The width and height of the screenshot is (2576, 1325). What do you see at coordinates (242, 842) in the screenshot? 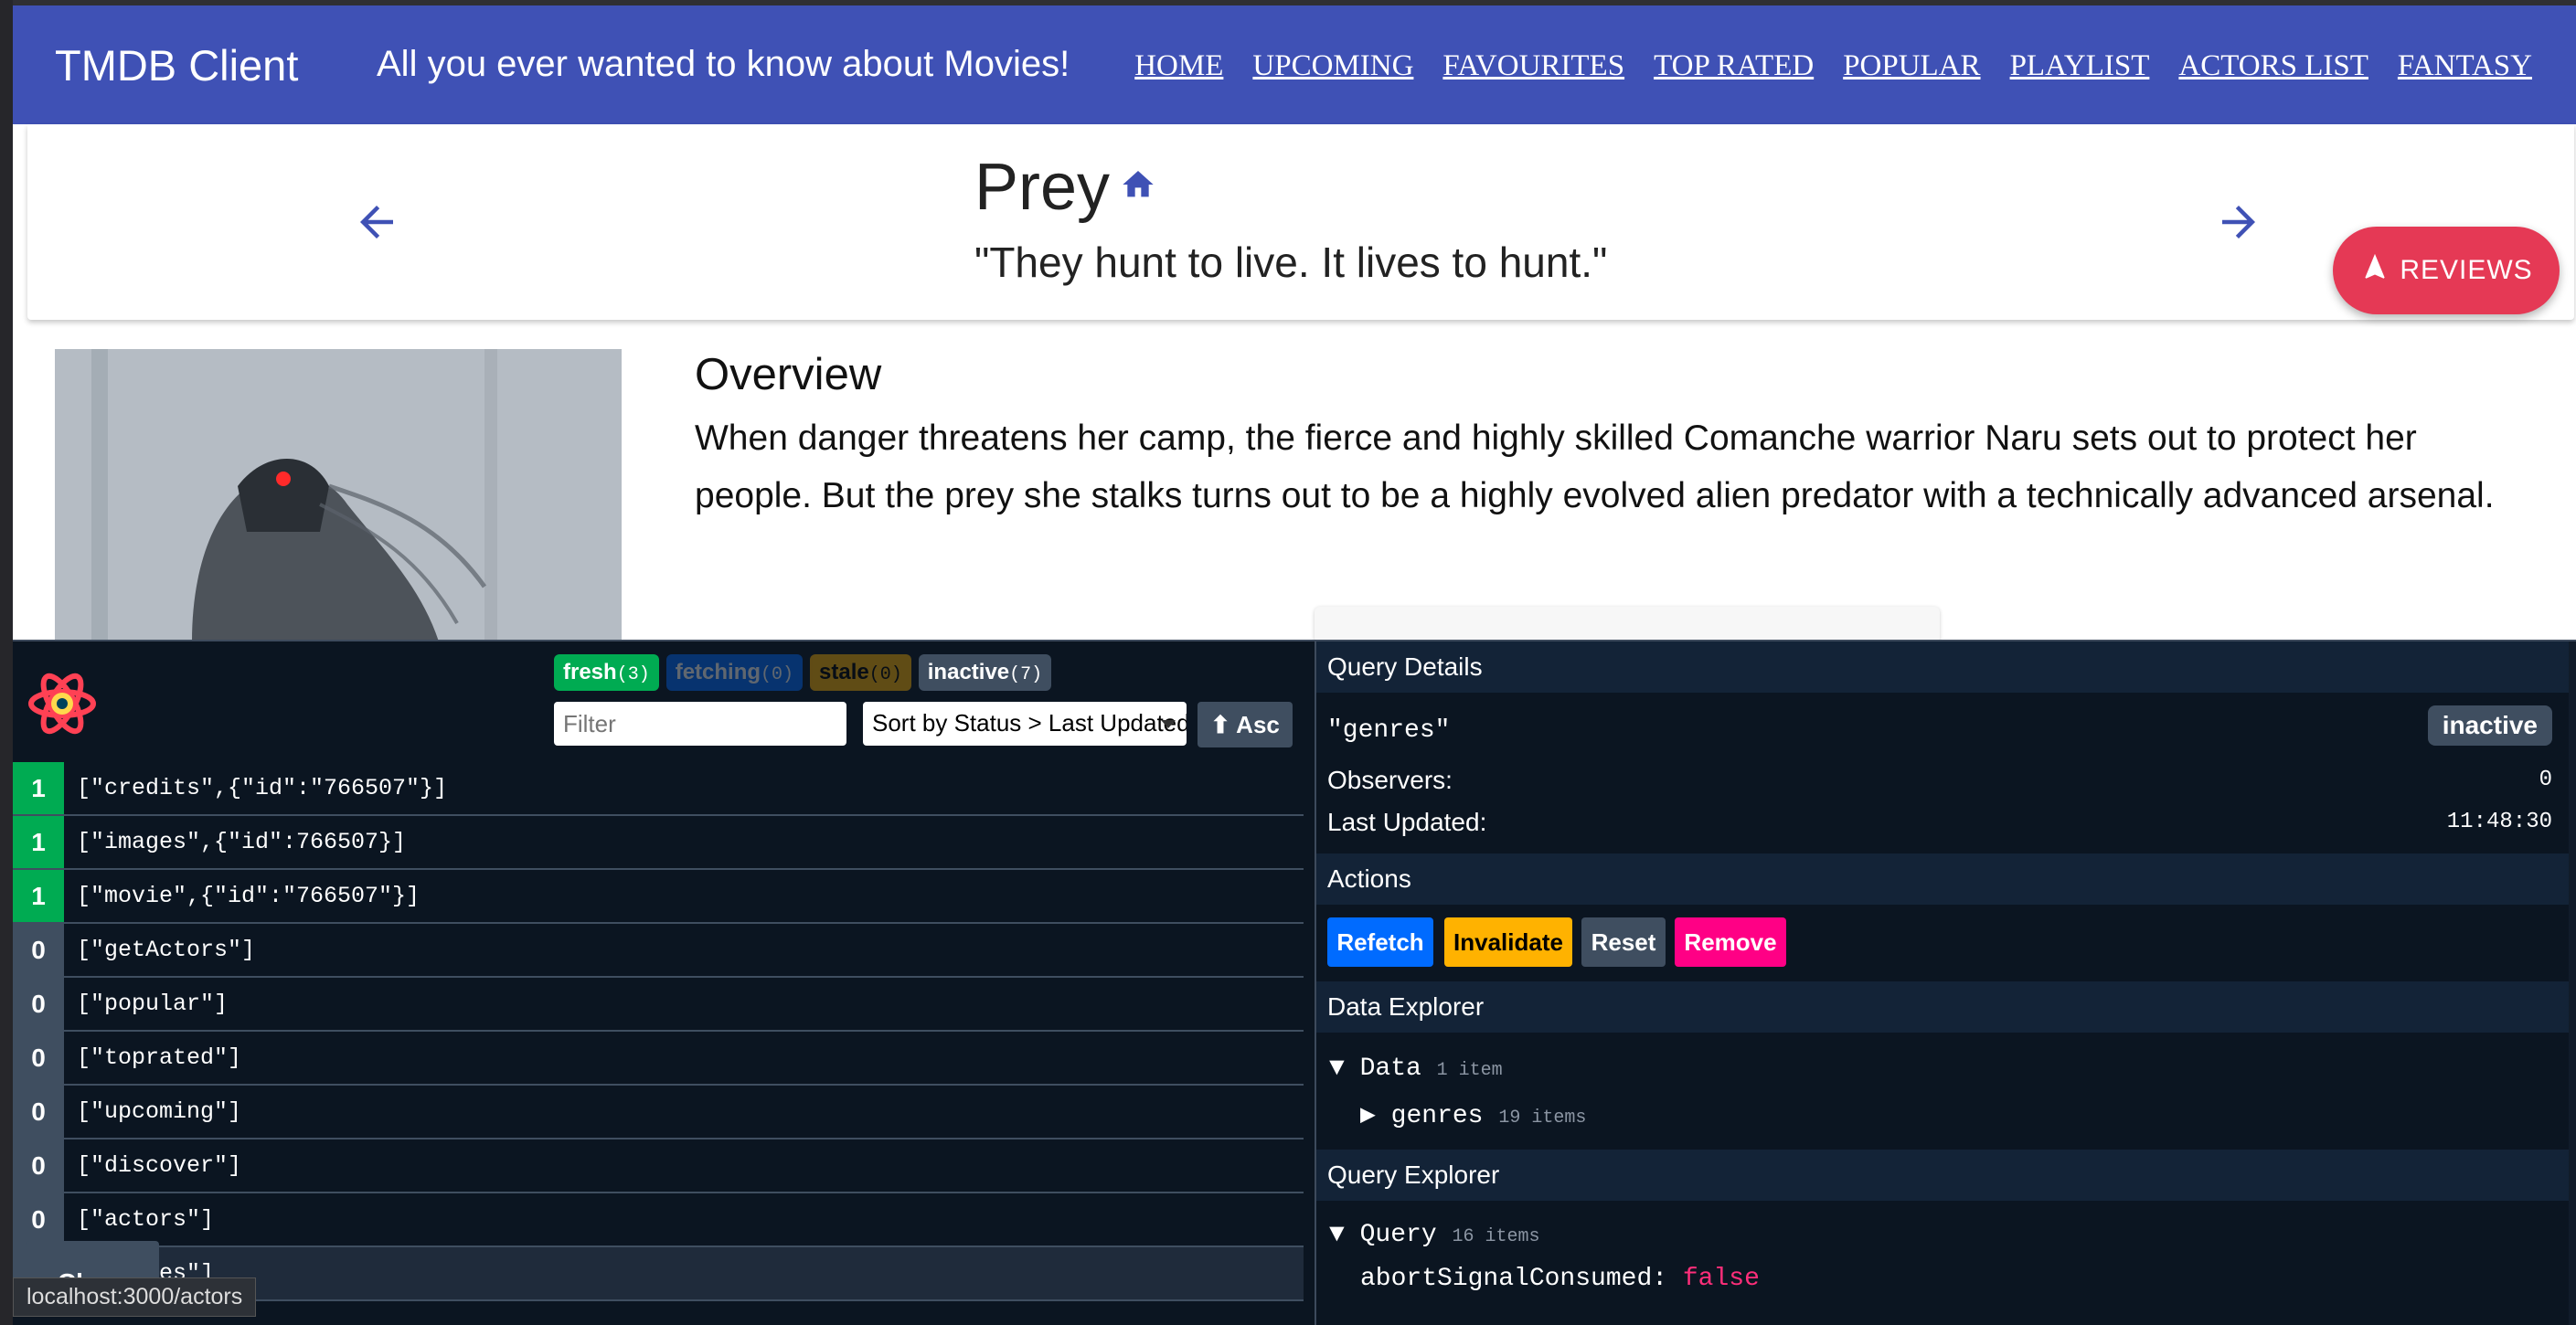
I see `query-key: ["images",{"id":766507}]` at bounding box center [242, 842].